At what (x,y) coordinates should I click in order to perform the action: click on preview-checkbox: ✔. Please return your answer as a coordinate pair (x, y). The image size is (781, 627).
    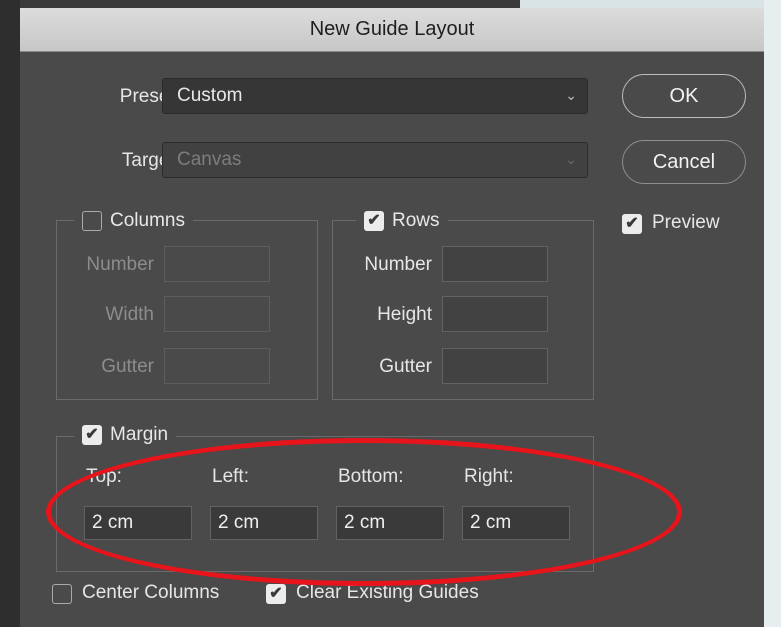
    Looking at the image, I should click on (632, 224).